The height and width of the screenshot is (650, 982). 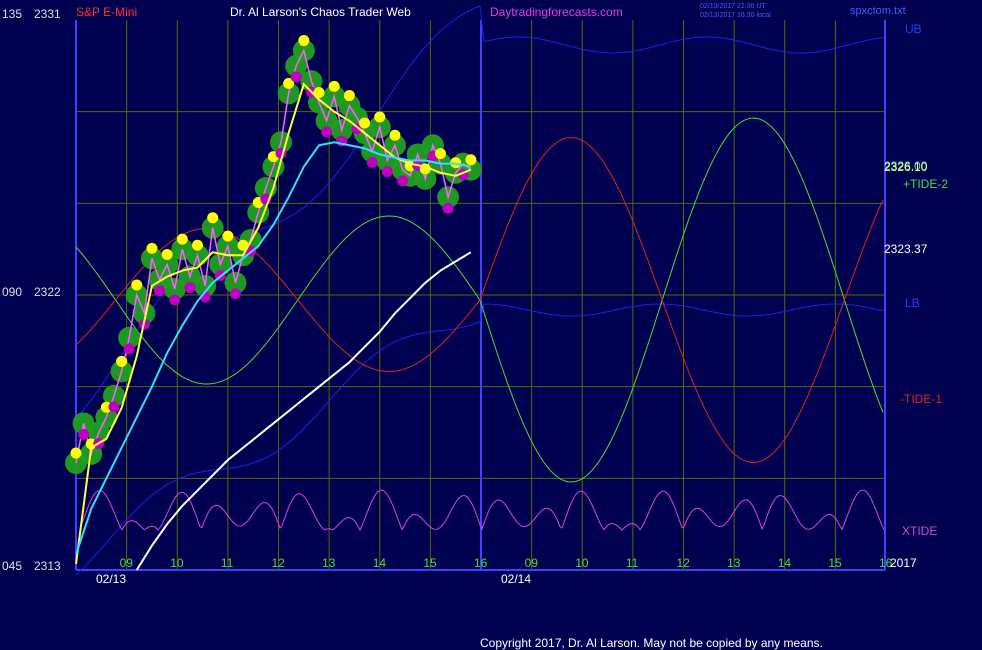 I want to click on price-readout: 2323.37, so click(x=906, y=249).